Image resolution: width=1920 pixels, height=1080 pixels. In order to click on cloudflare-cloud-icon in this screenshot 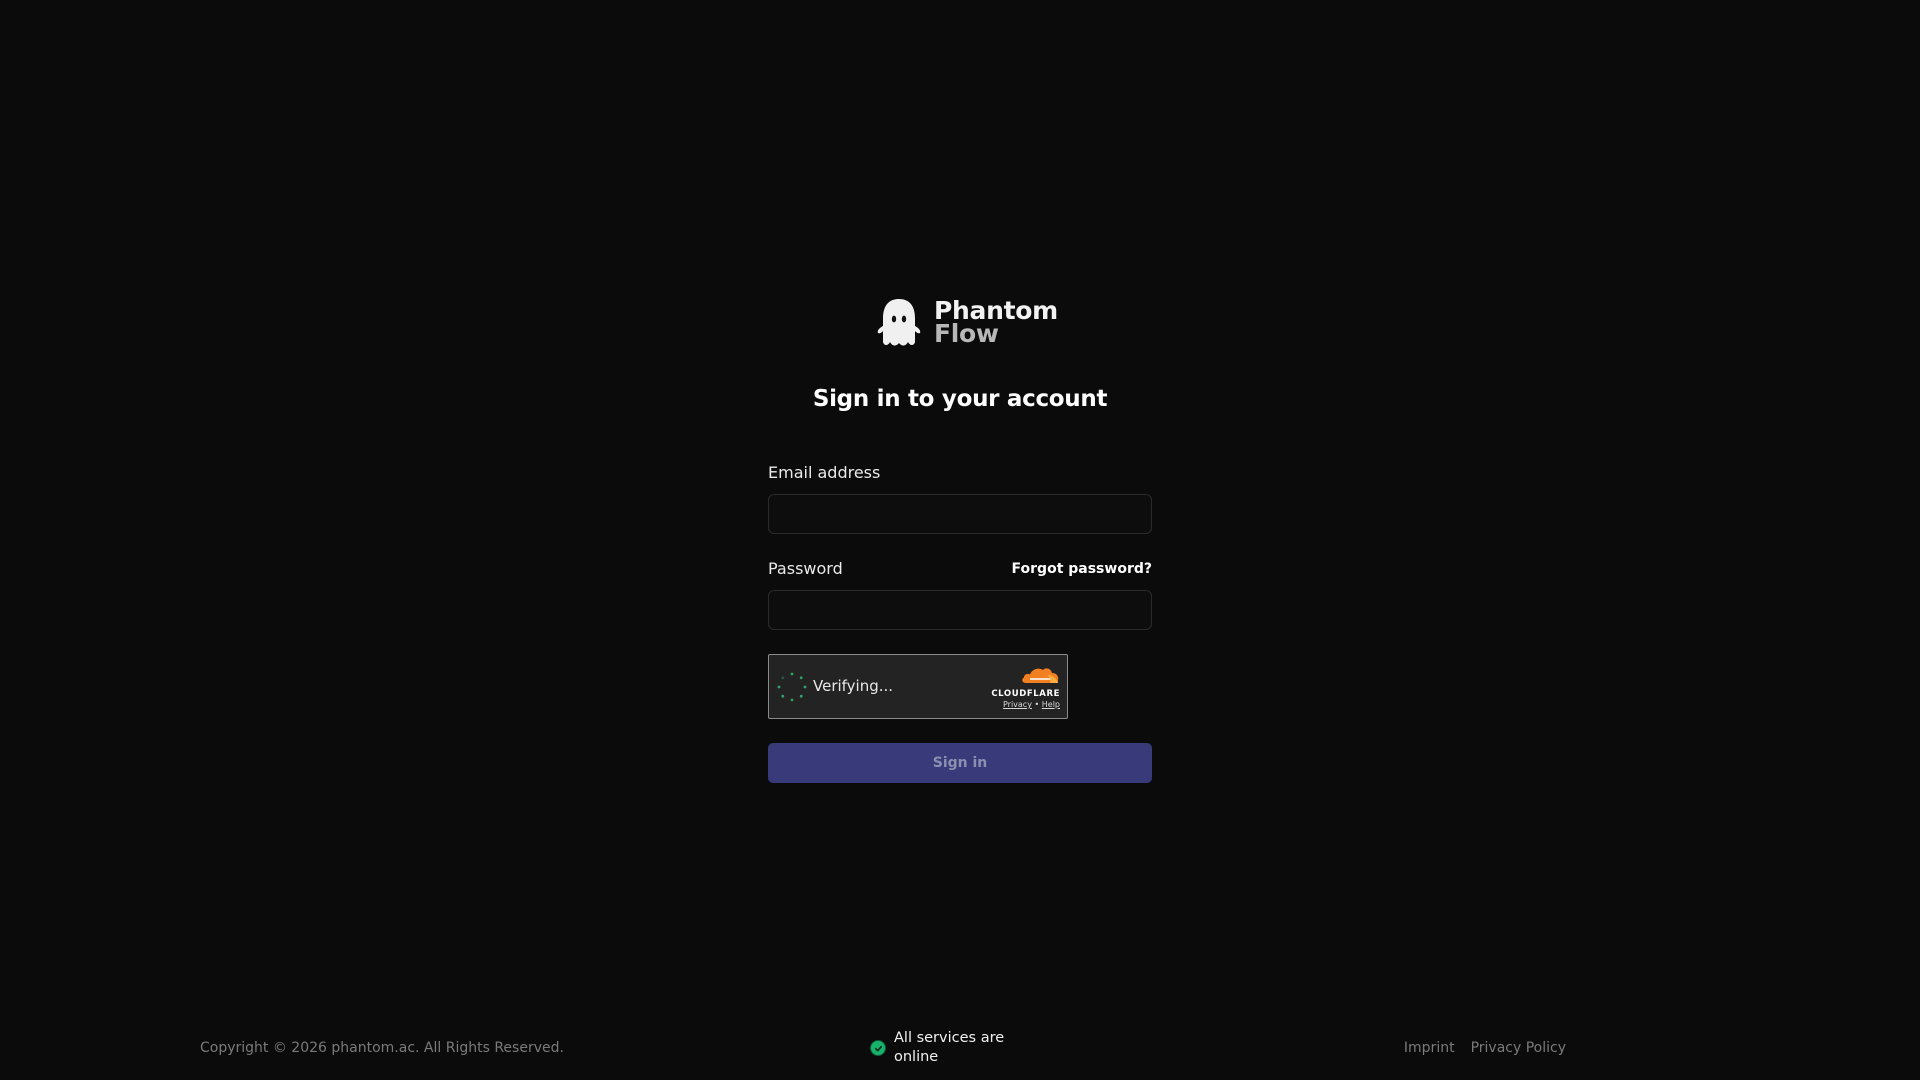, I will do `click(1040, 675)`.